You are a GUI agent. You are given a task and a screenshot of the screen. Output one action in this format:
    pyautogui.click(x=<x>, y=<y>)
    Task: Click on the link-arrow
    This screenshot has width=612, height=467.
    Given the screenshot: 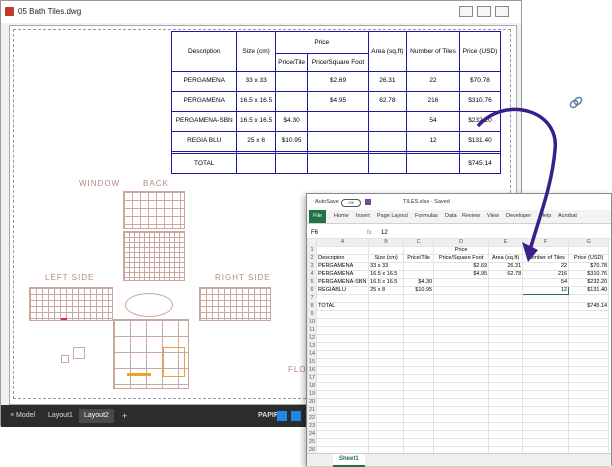 What is the action you would take?
    pyautogui.click(x=516, y=179)
    